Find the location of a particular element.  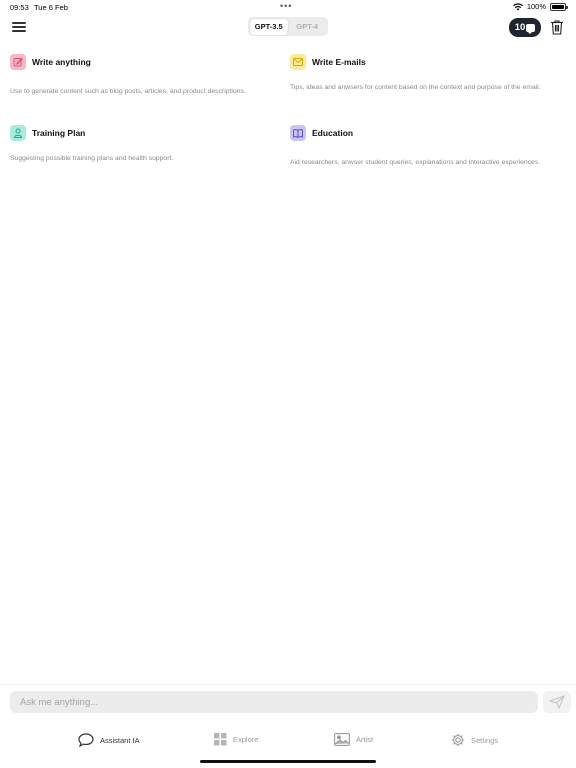

pencil-icon is located at coordinates (18, 62).